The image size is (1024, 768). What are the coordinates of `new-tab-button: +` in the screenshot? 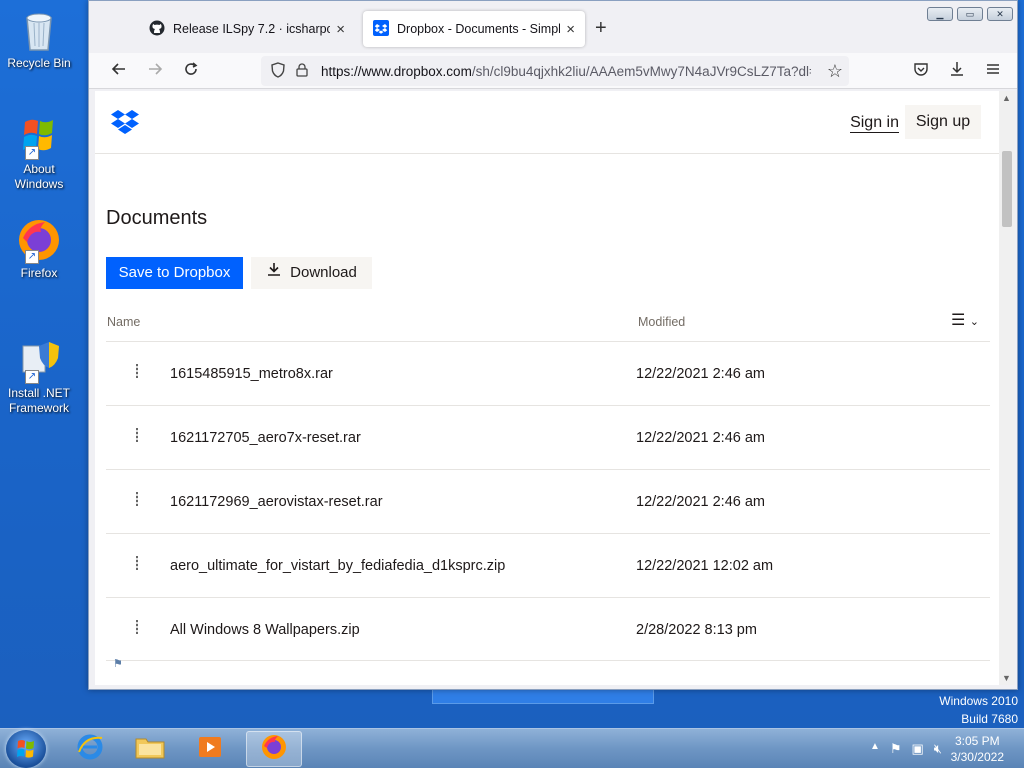 It's located at (601, 28).